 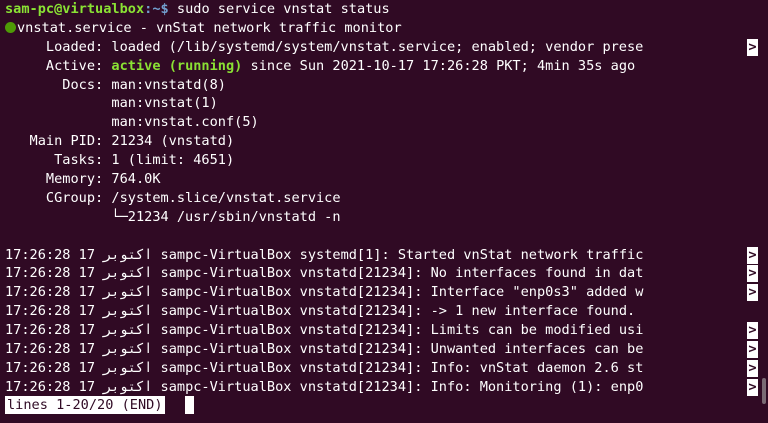 What do you see at coordinates (85, 405) in the screenshot?
I see `pager-status: lines 1-20/20 (END)` at bounding box center [85, 405].